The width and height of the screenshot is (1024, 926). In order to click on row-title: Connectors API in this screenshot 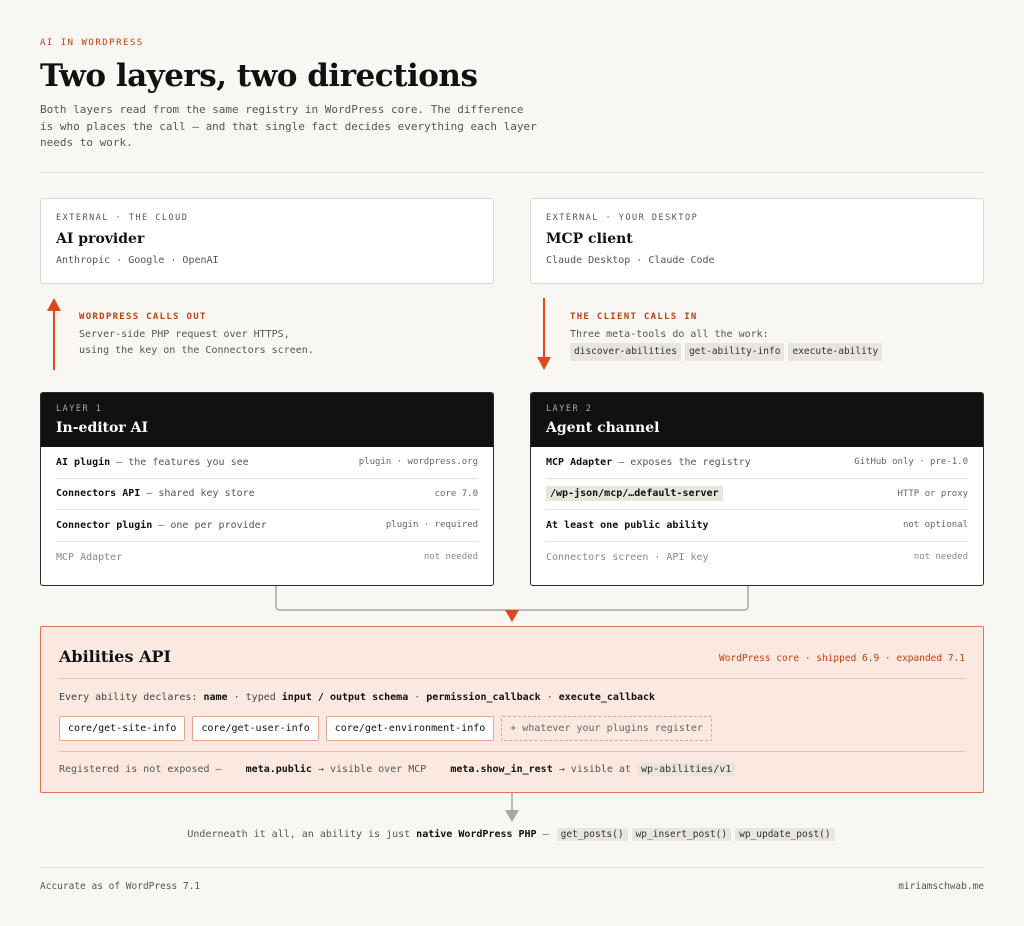, I will do `click(98, 494)`.